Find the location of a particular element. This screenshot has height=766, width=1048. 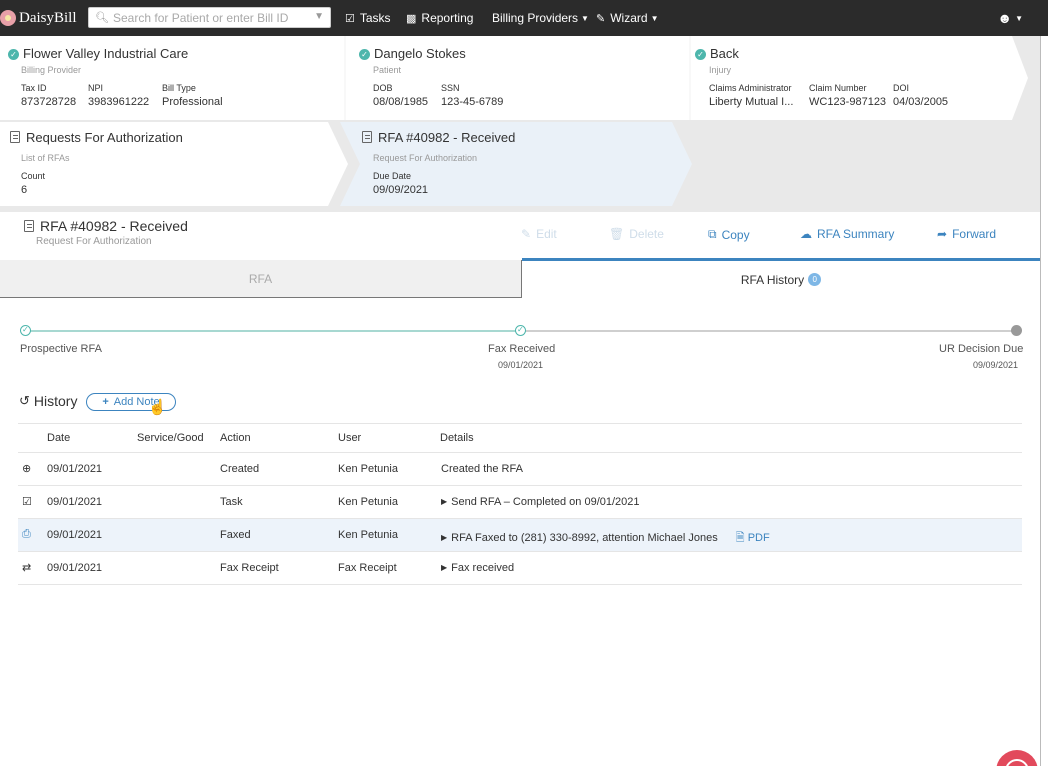

dob-label: DOB is located at coordinates (383, 88).